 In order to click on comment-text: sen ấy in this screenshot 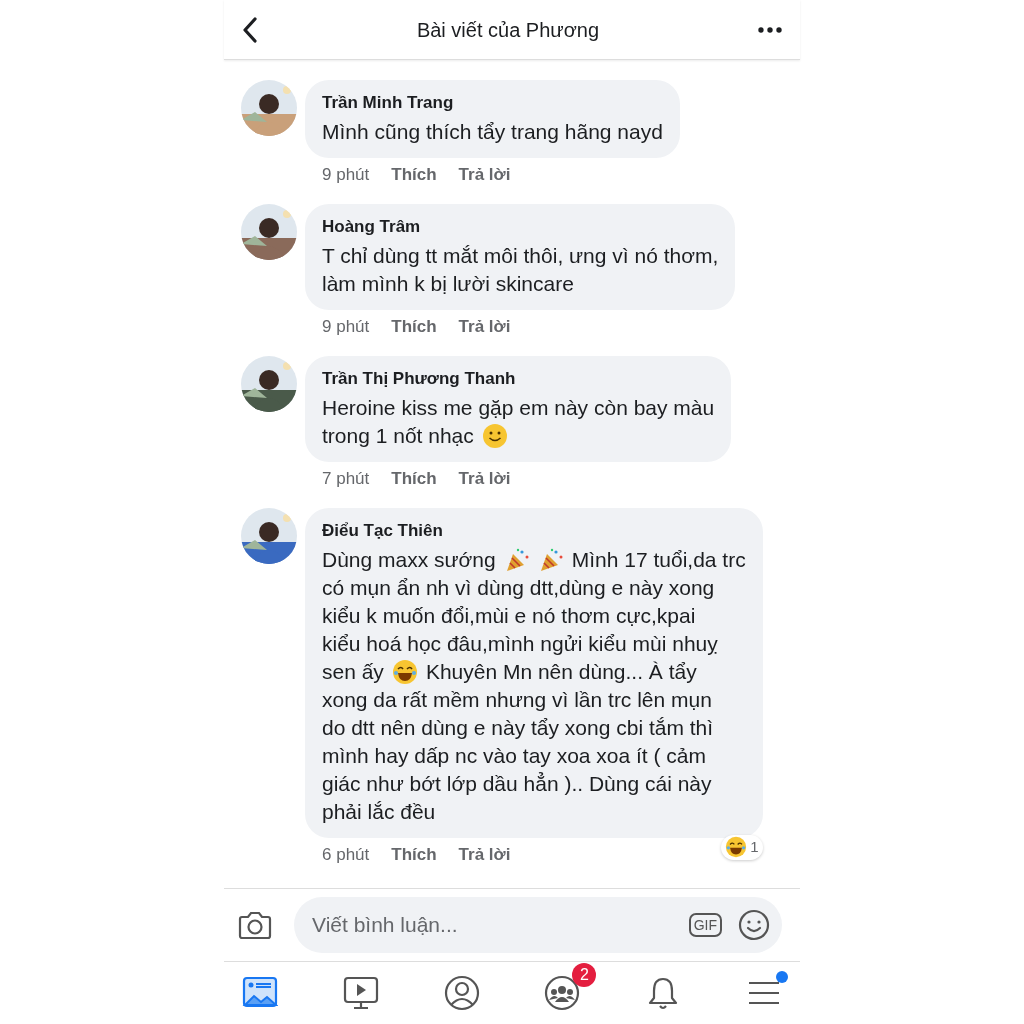, I will do `click(353, 671)`.